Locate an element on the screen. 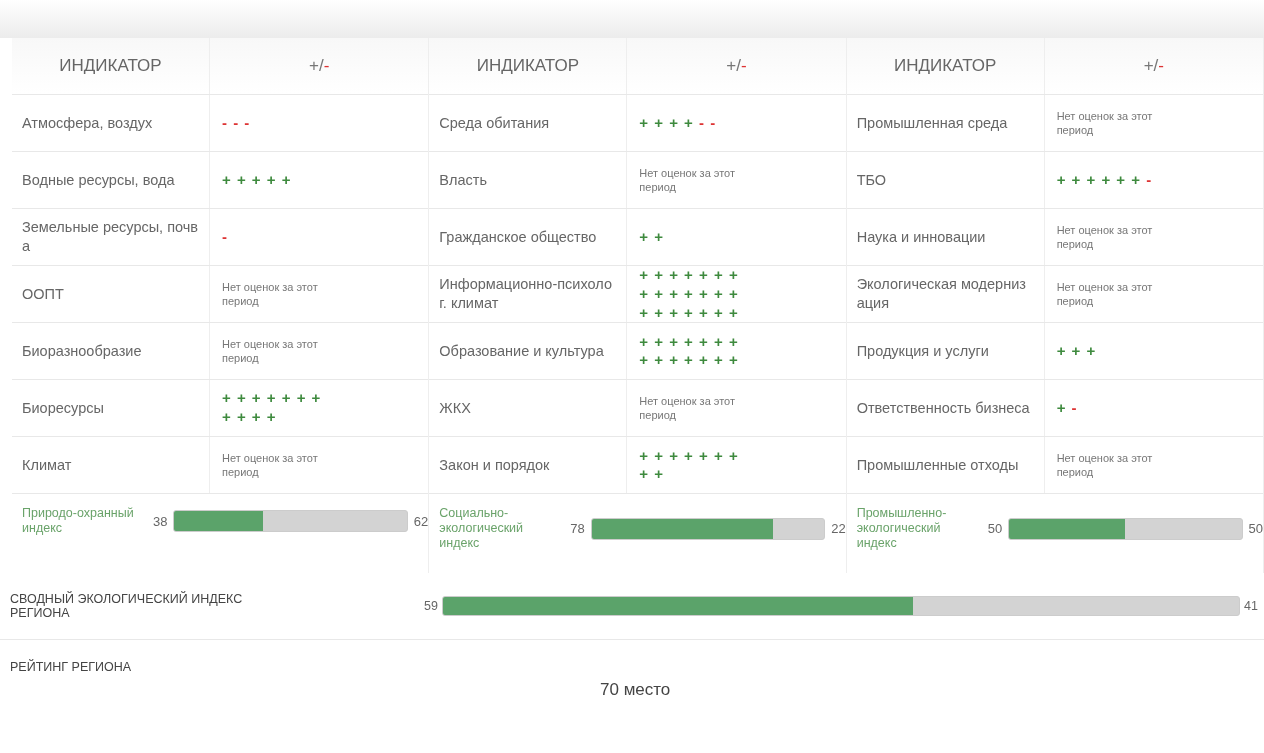  rating-label: РЕЙТИНГ РЕГИОНА is located at coordinates (71, 667).